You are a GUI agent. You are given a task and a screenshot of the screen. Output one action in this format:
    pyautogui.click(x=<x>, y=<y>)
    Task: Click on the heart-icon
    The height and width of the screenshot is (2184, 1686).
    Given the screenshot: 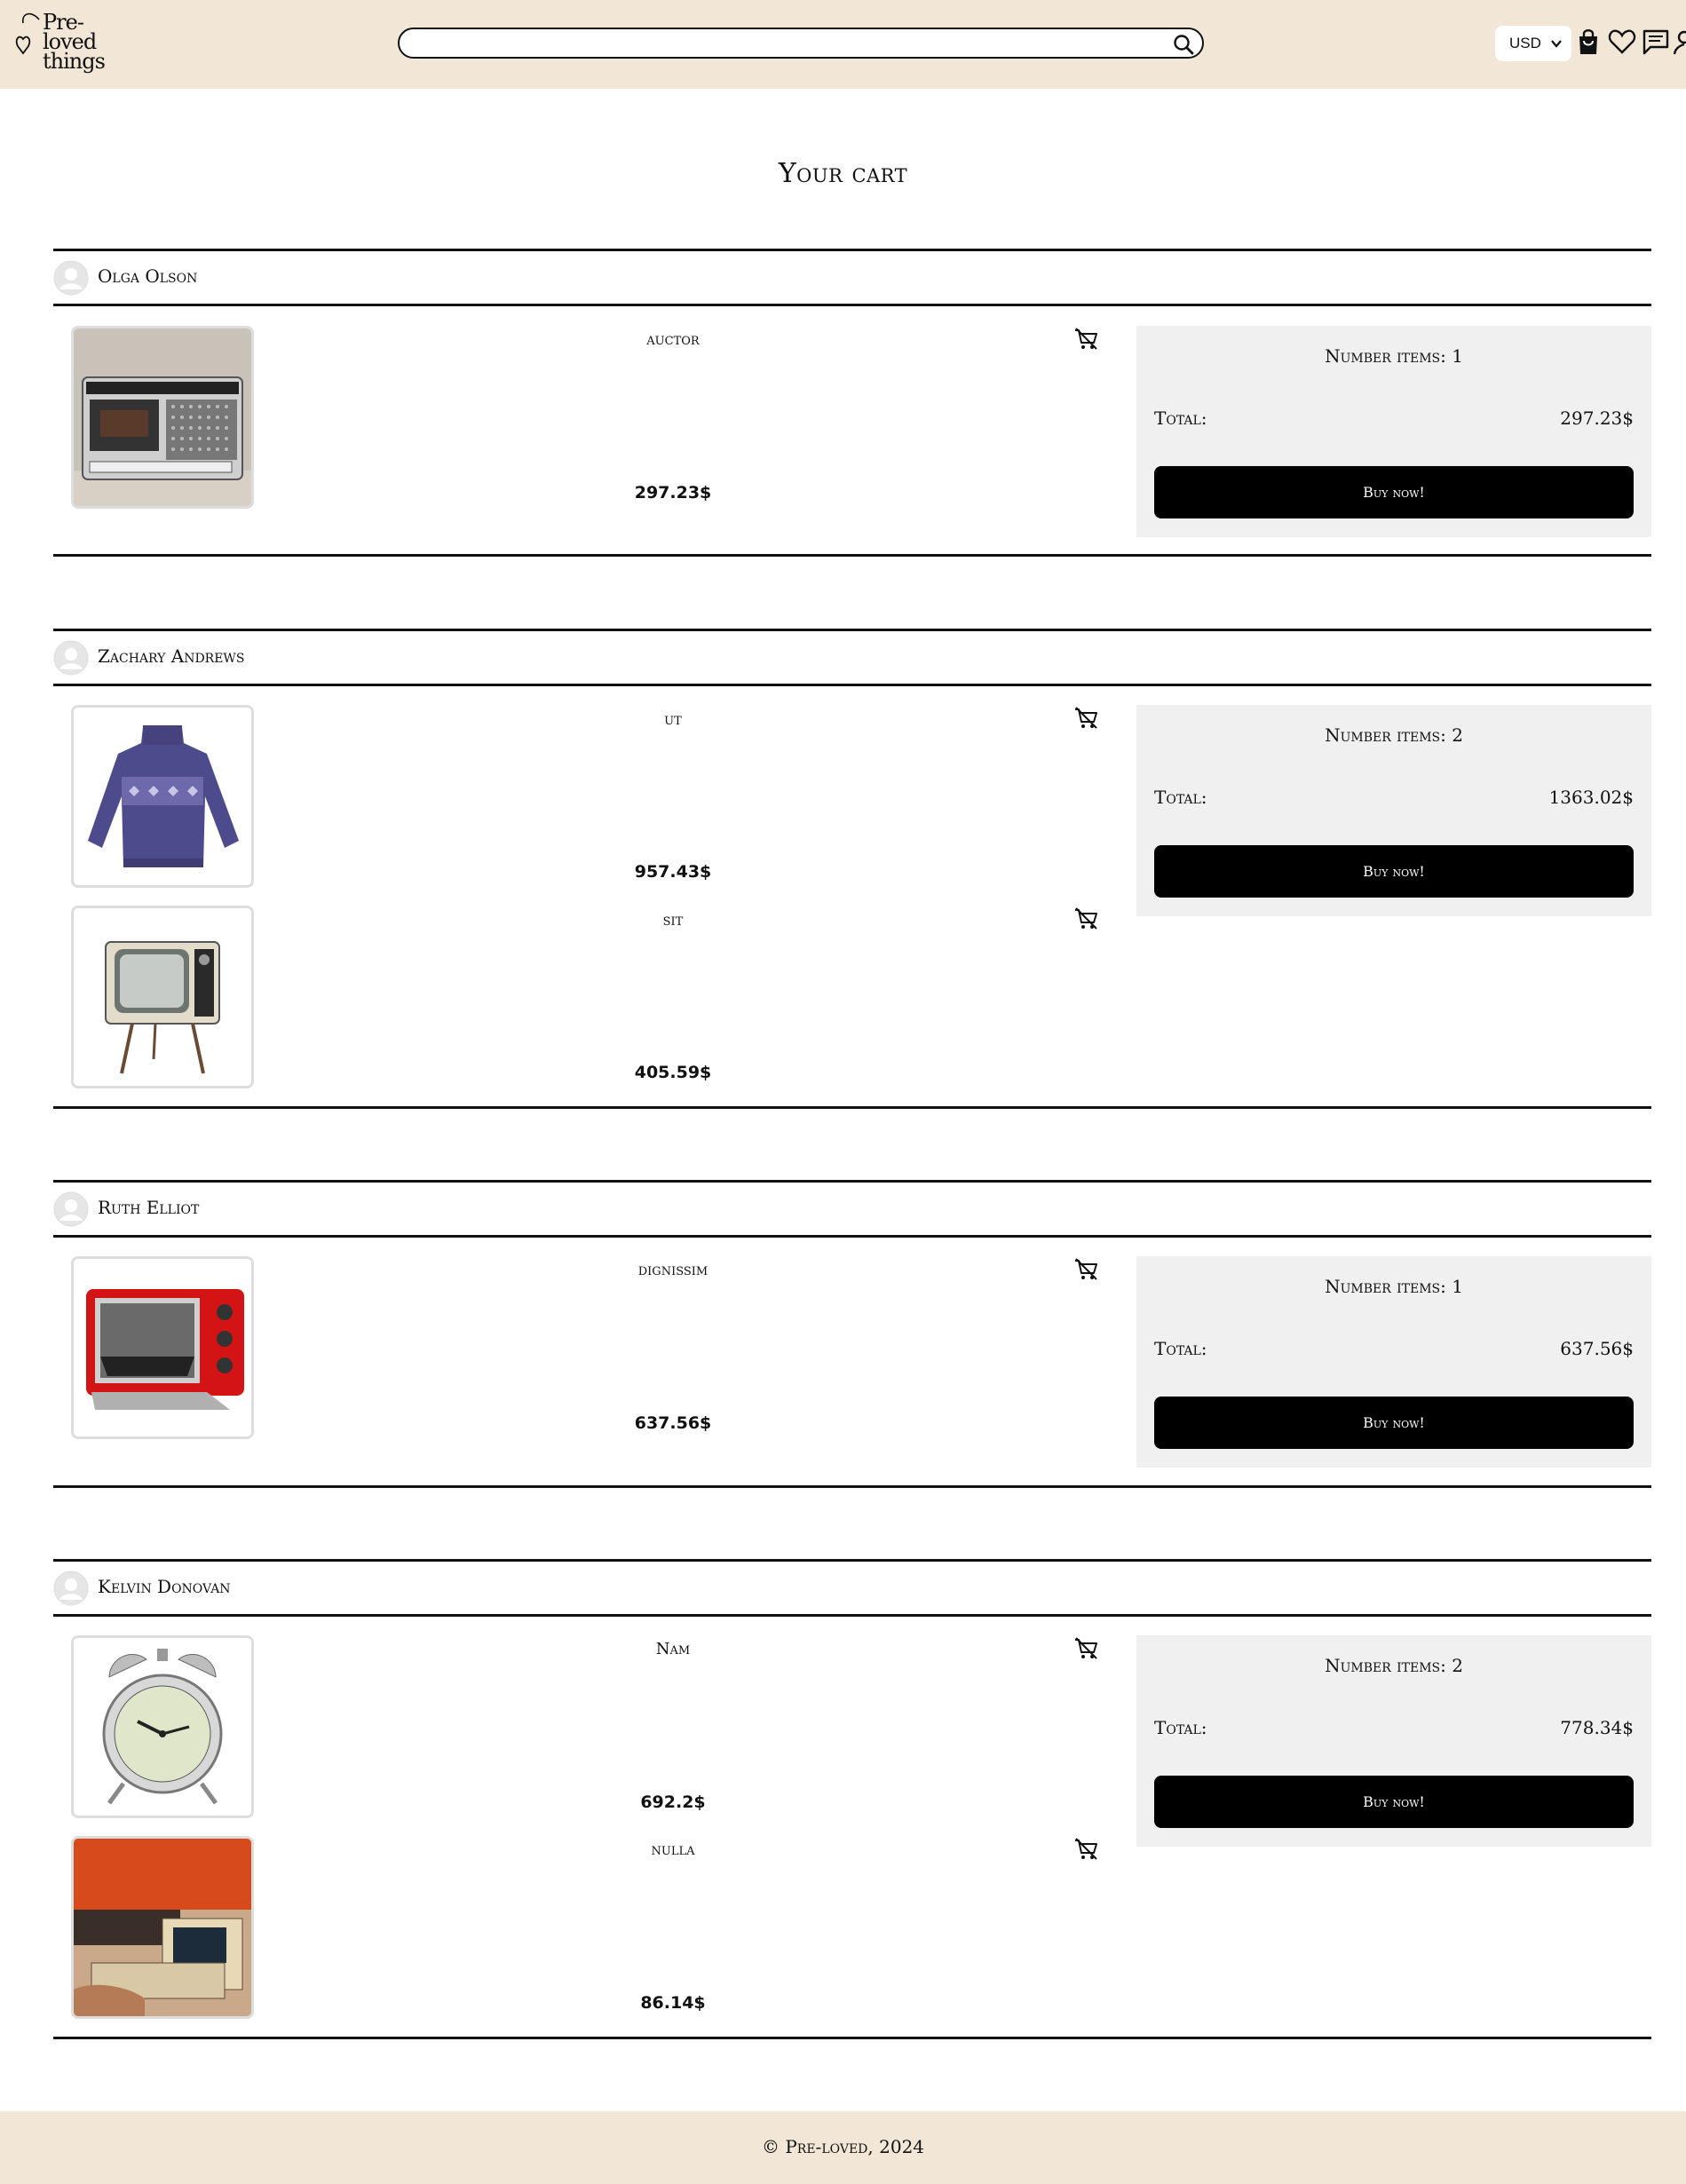 What is the action you would take?
    pyautogui.click(x=1622, y=42)
    